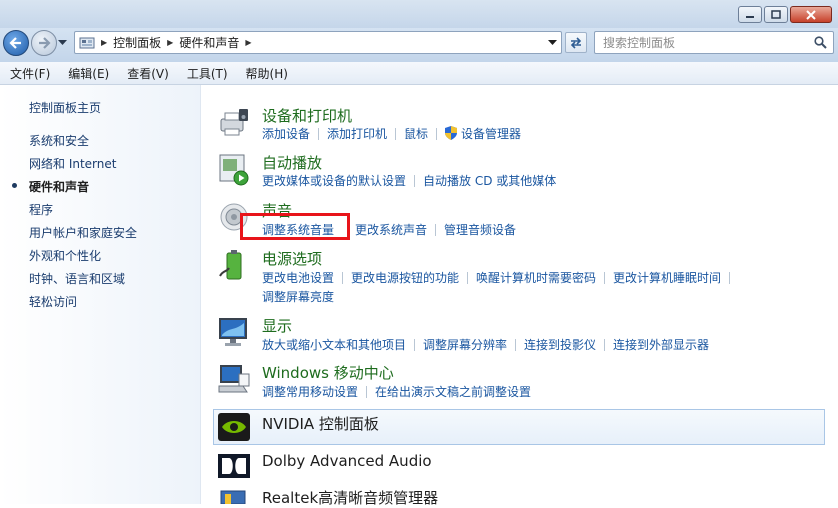 This screenshot has height=508, width=838. Describe the element at coordinates (391, 133) in the screenshot. I see `category-links: 添加设备 添加打印机 鼠标 设备管理器` at that location.